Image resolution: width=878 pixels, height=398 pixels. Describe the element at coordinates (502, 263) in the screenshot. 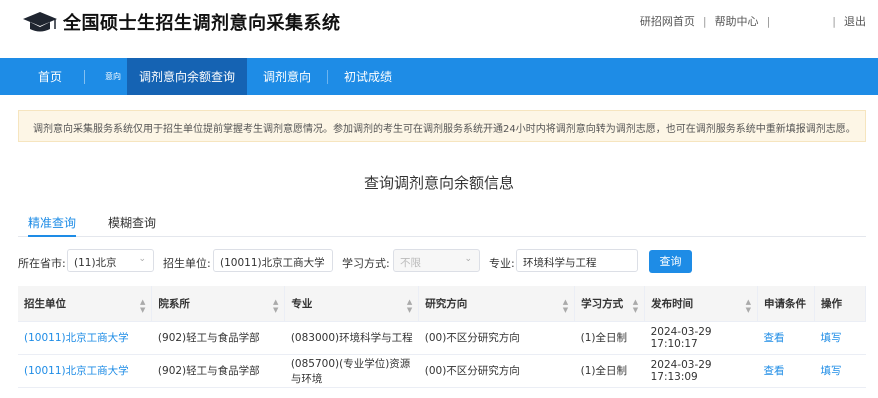

I see `major-label: 专业:` at that location.